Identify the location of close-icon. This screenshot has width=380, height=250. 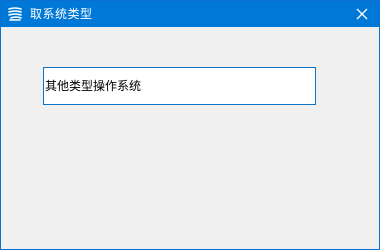
(362, 14).